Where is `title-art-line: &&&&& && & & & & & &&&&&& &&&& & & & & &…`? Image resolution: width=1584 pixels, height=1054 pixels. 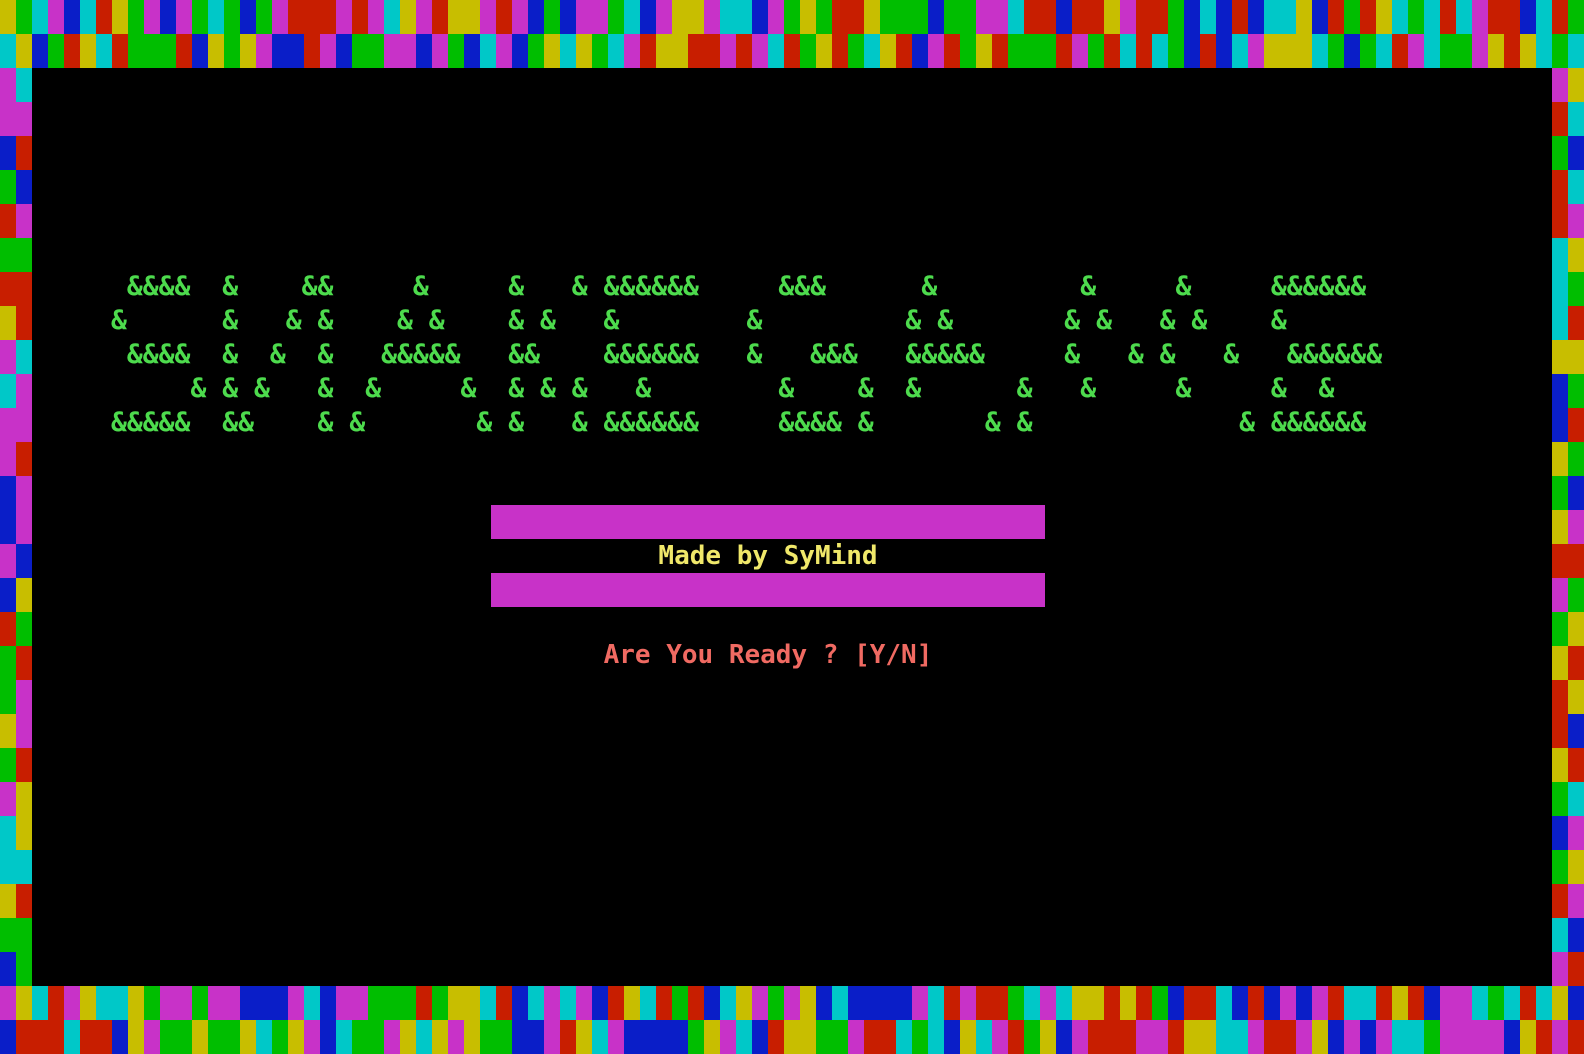 title-art-line: &&&&& && & & & & & &&&&&& &&&& & & & & &… is located at coordinates (739, 422).